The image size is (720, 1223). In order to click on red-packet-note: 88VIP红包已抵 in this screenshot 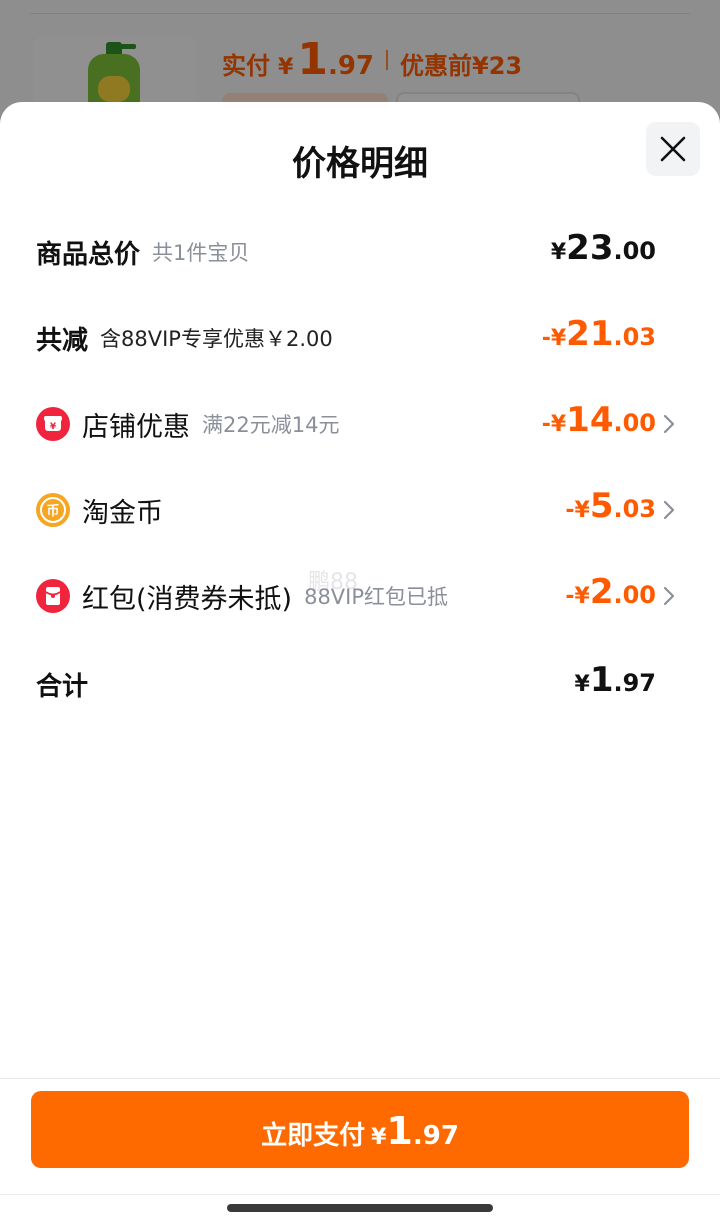, I will do `click(376, 597)`.